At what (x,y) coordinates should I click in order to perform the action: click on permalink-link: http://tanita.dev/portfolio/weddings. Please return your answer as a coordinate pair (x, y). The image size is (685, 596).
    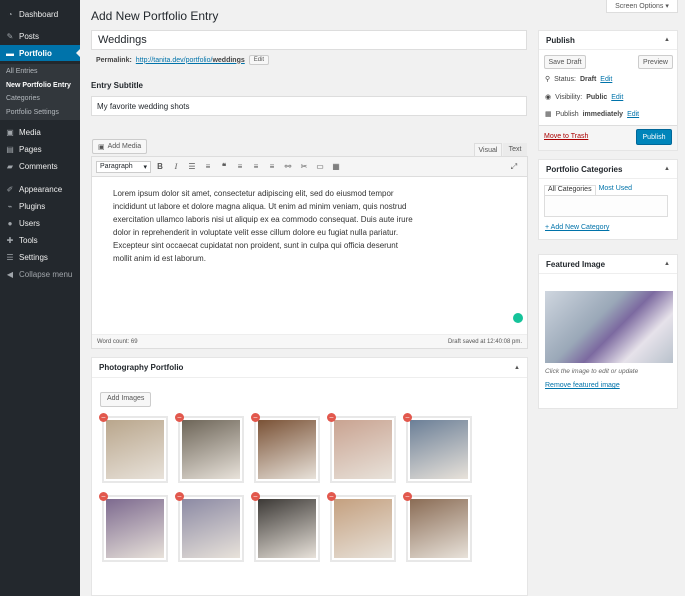
    Looking at the image, I should click on (190, 60).